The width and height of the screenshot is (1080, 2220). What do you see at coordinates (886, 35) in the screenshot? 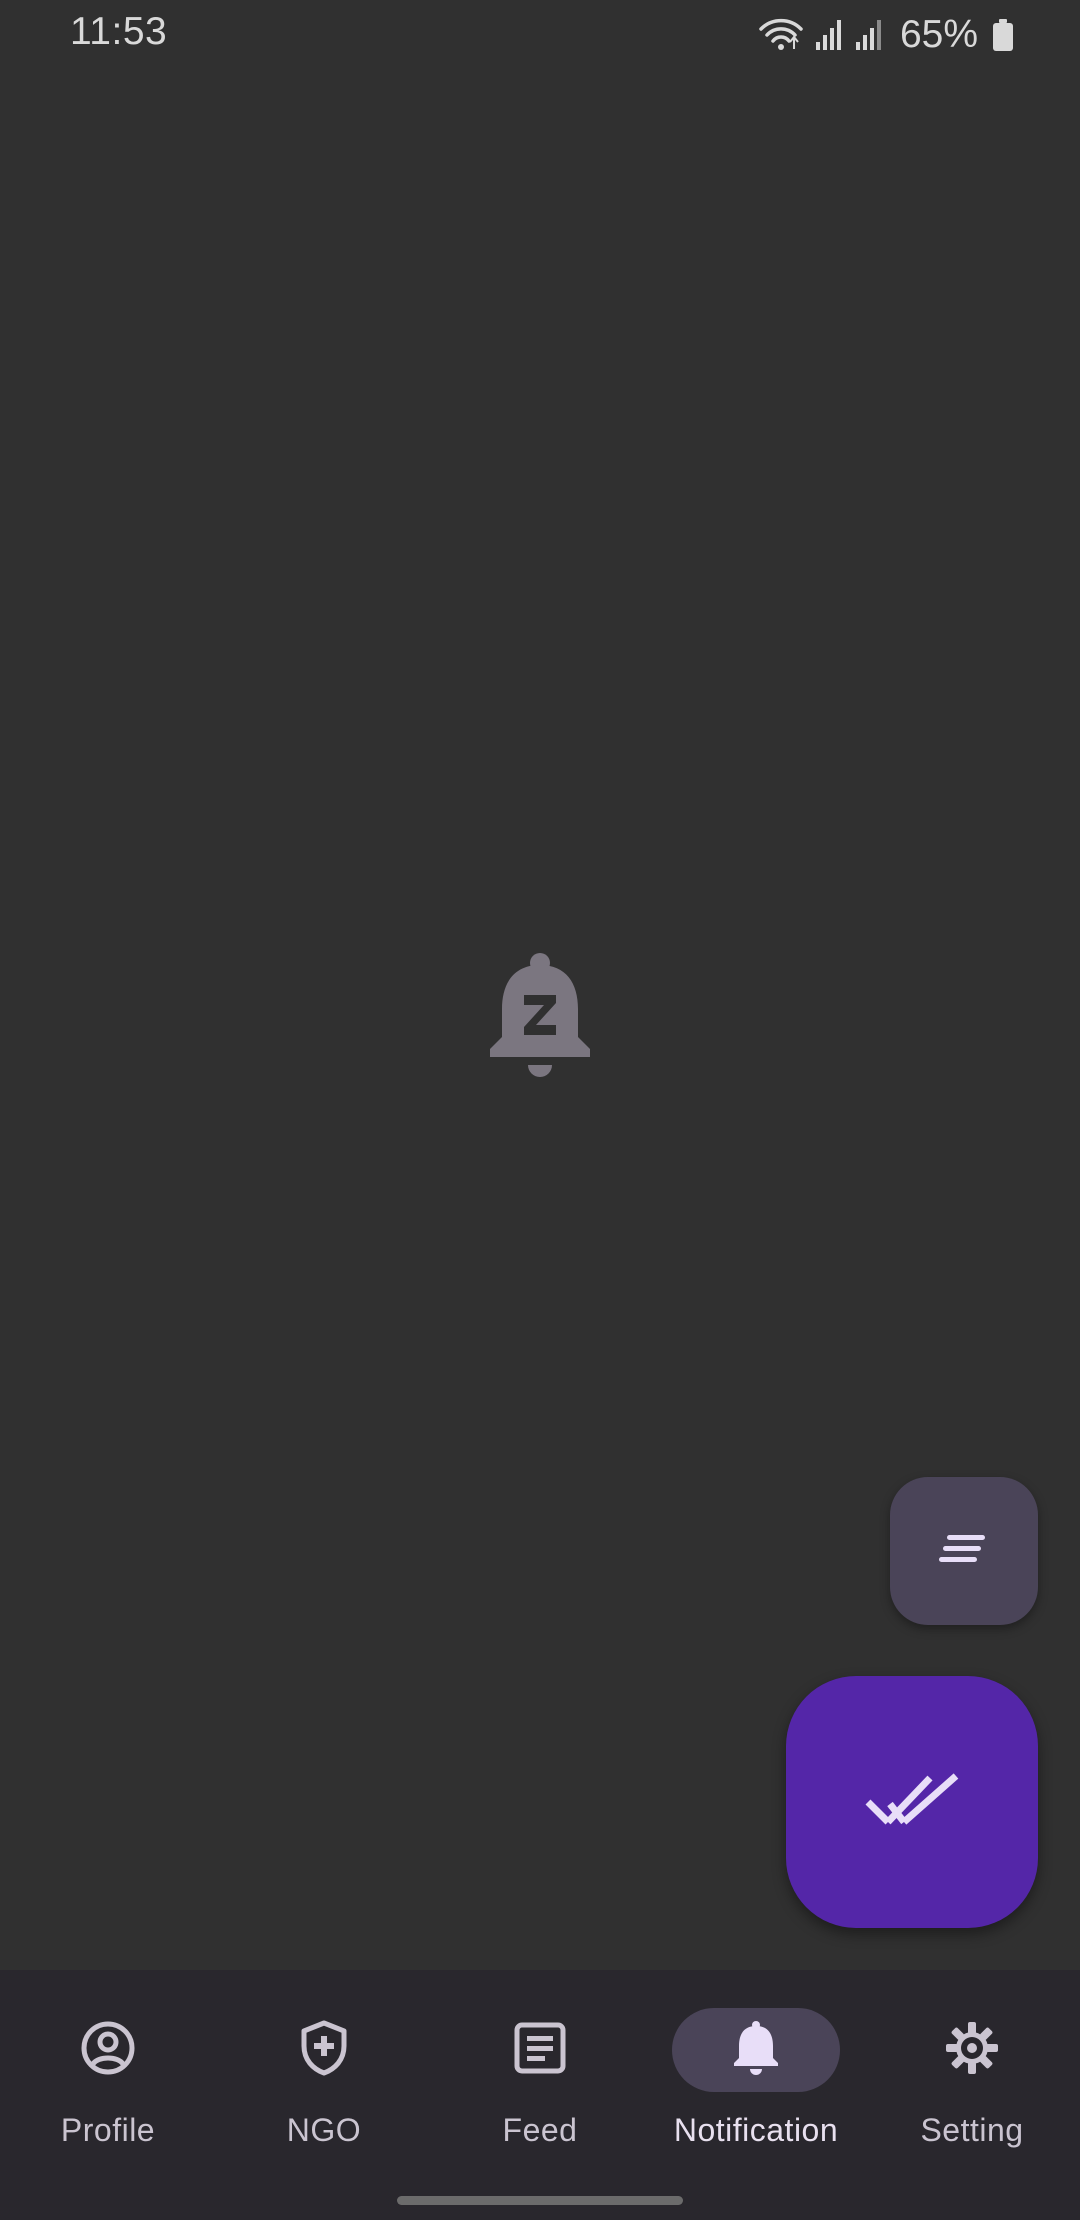
I see `status-icons: 65%` at bounding box center [886, 35].